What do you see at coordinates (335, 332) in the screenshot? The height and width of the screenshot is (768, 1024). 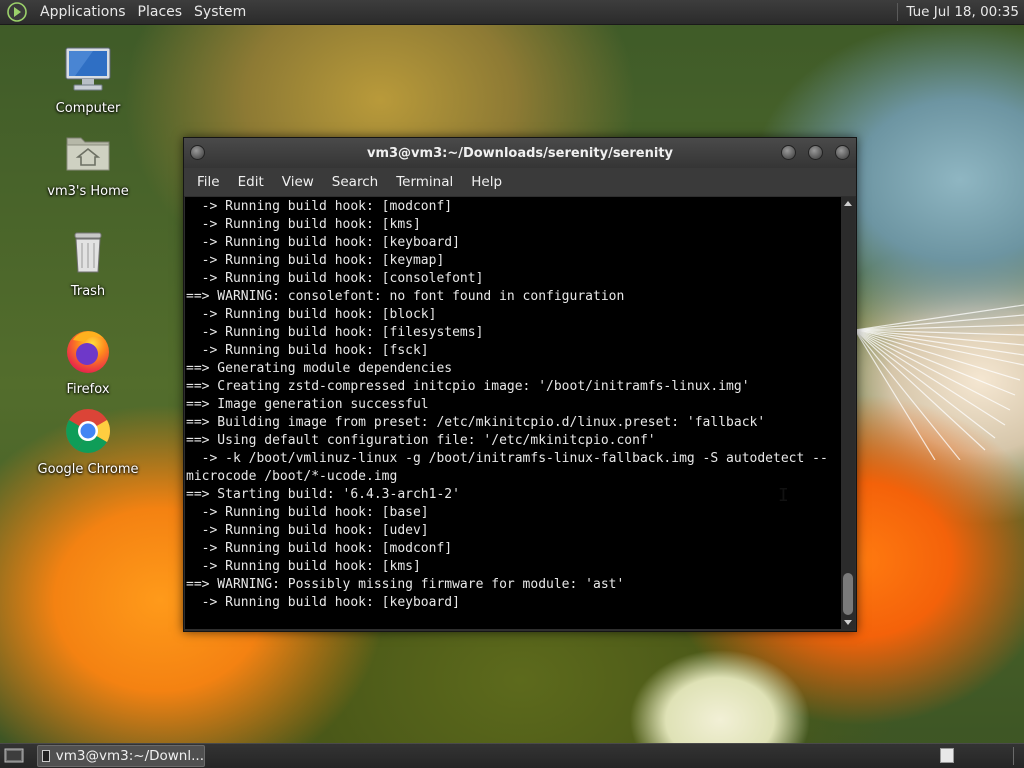 I see `terminal-line: -> Running build hook: [filesystems]` at bounding box center [335, 332].